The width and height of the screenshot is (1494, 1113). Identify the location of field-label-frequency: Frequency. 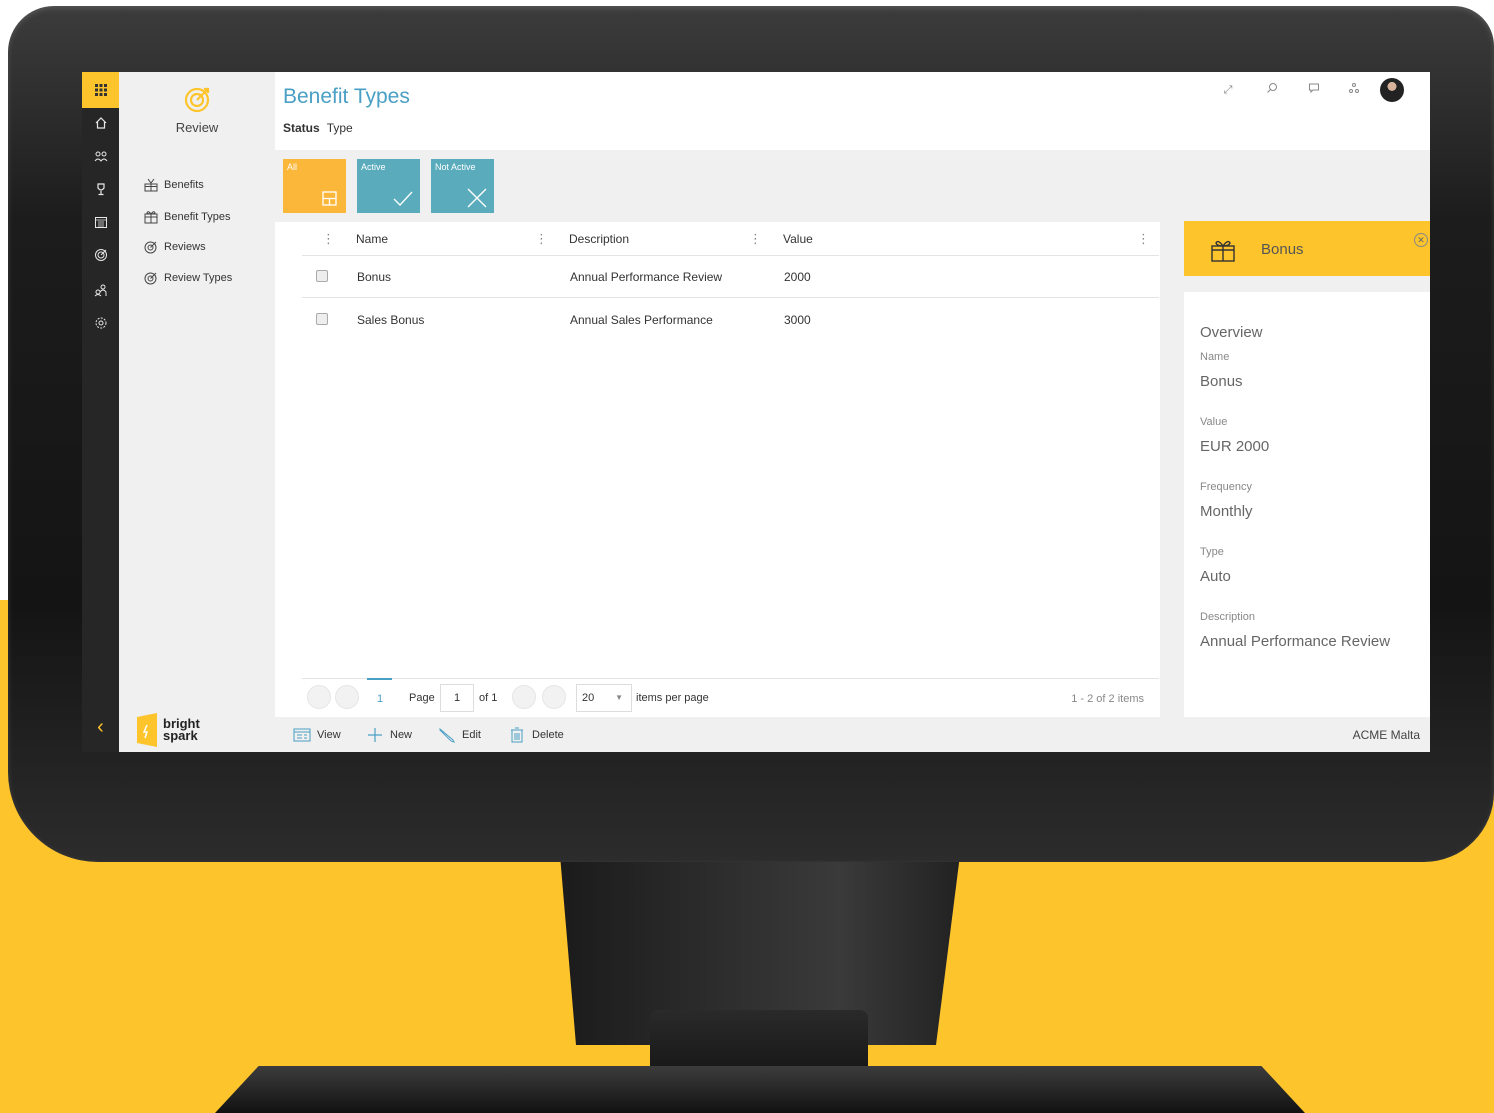
(1226, 487).